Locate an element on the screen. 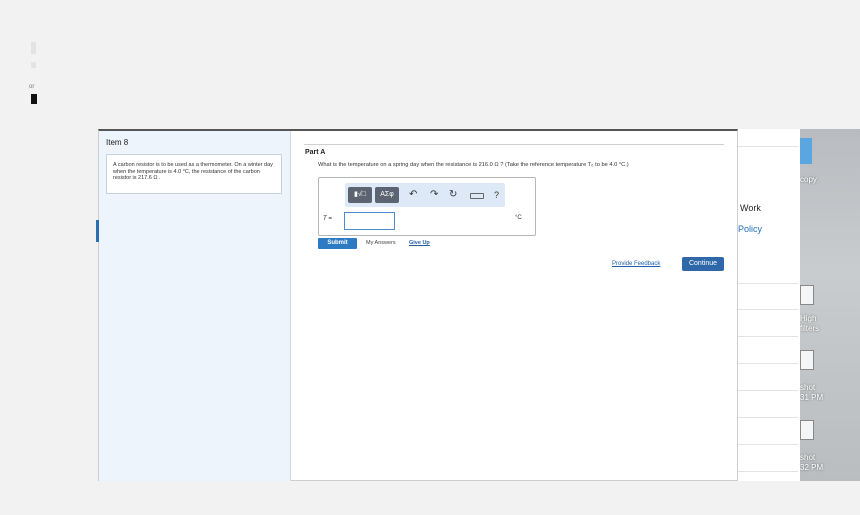 This screenshot has height=515, width=860. desktop-label: copy is located at coordinates (808, 179).